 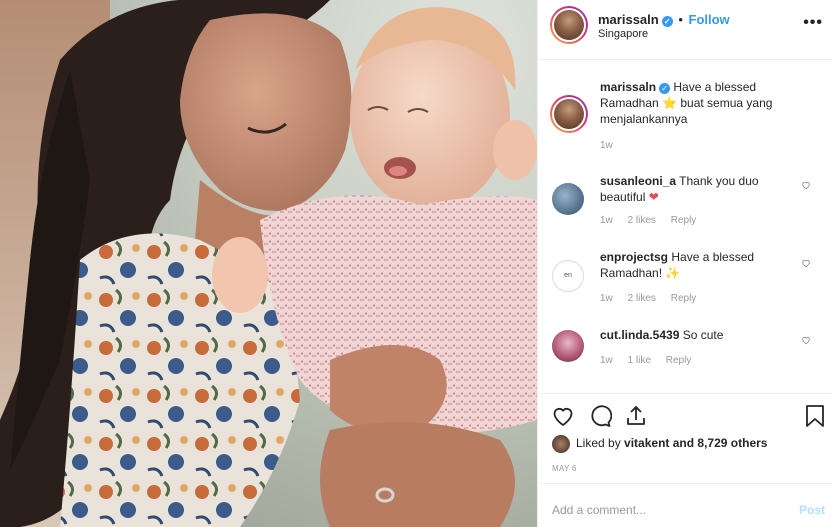 What do you see at coordinates (636, 416) in the screenshot?
I see `share-icon` at bounding box center [636, 416].